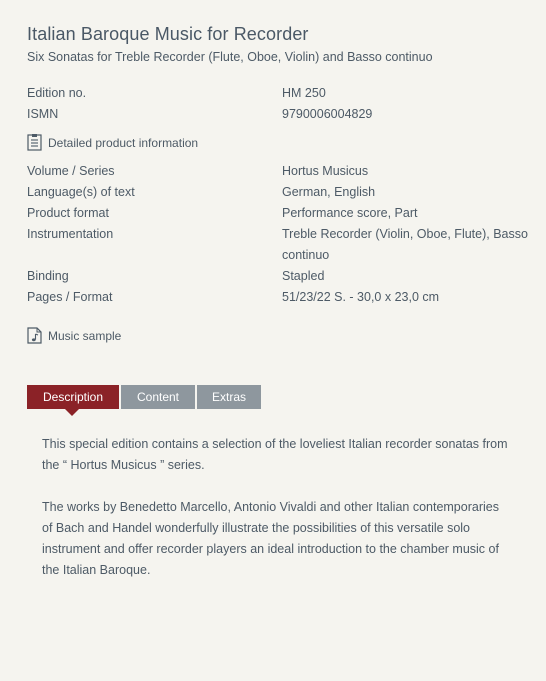 The image size is (546, 681). Describe the element at coordinates (325, 171) in the screenshot. I see `volume-value: Hortus Musicus` at that location.